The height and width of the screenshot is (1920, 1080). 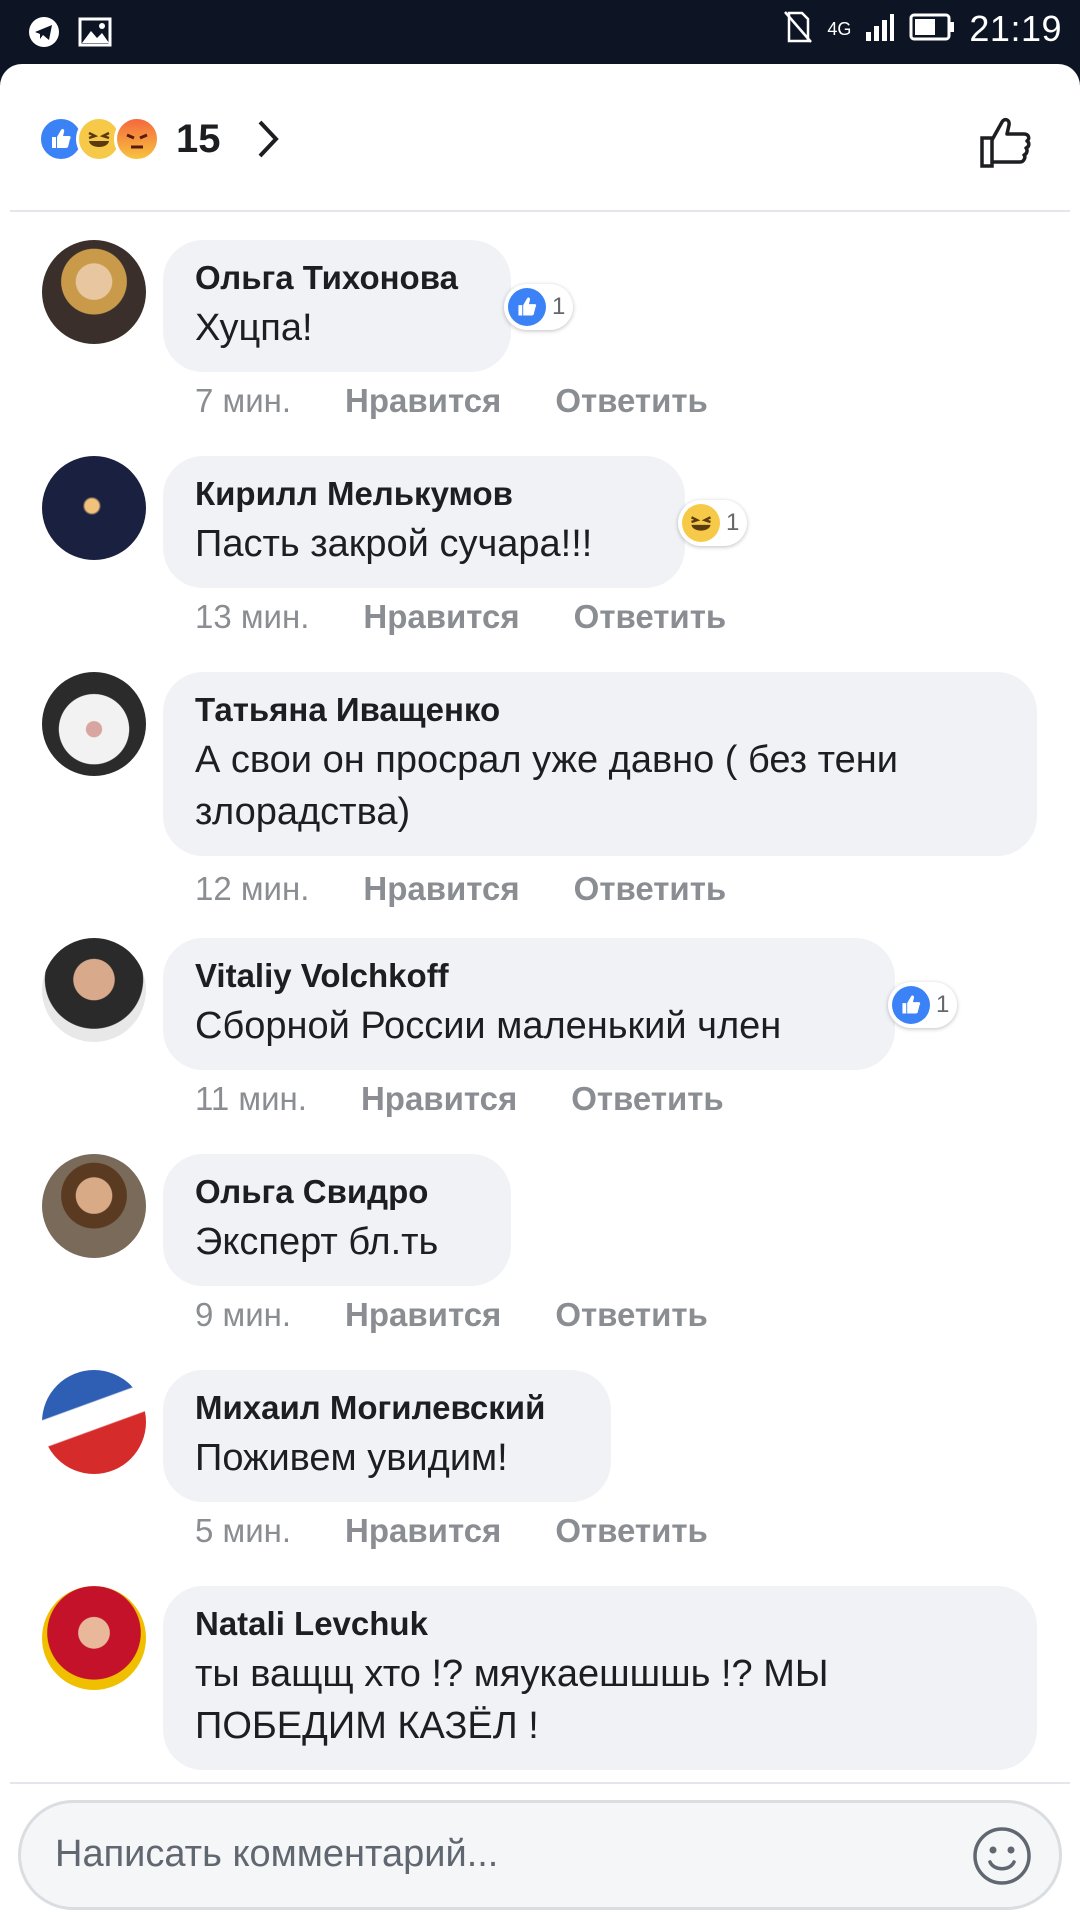 I want to click on status-bar: 4G 21:19, so click(x=540, y=32).